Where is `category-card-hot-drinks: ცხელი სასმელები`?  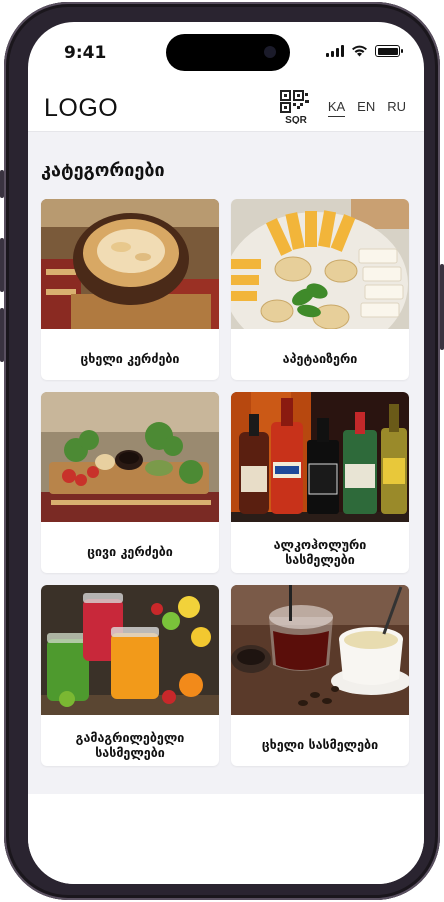 category-card-hot-drinks: ცხელი სასმელები is located at coordinates (320, 675).